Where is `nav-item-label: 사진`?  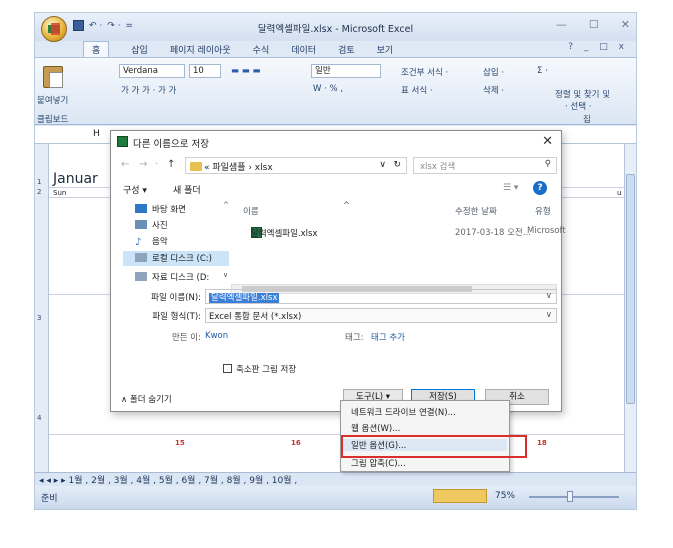
nav-item-label: 사진 is located at coordinates (160, 226).